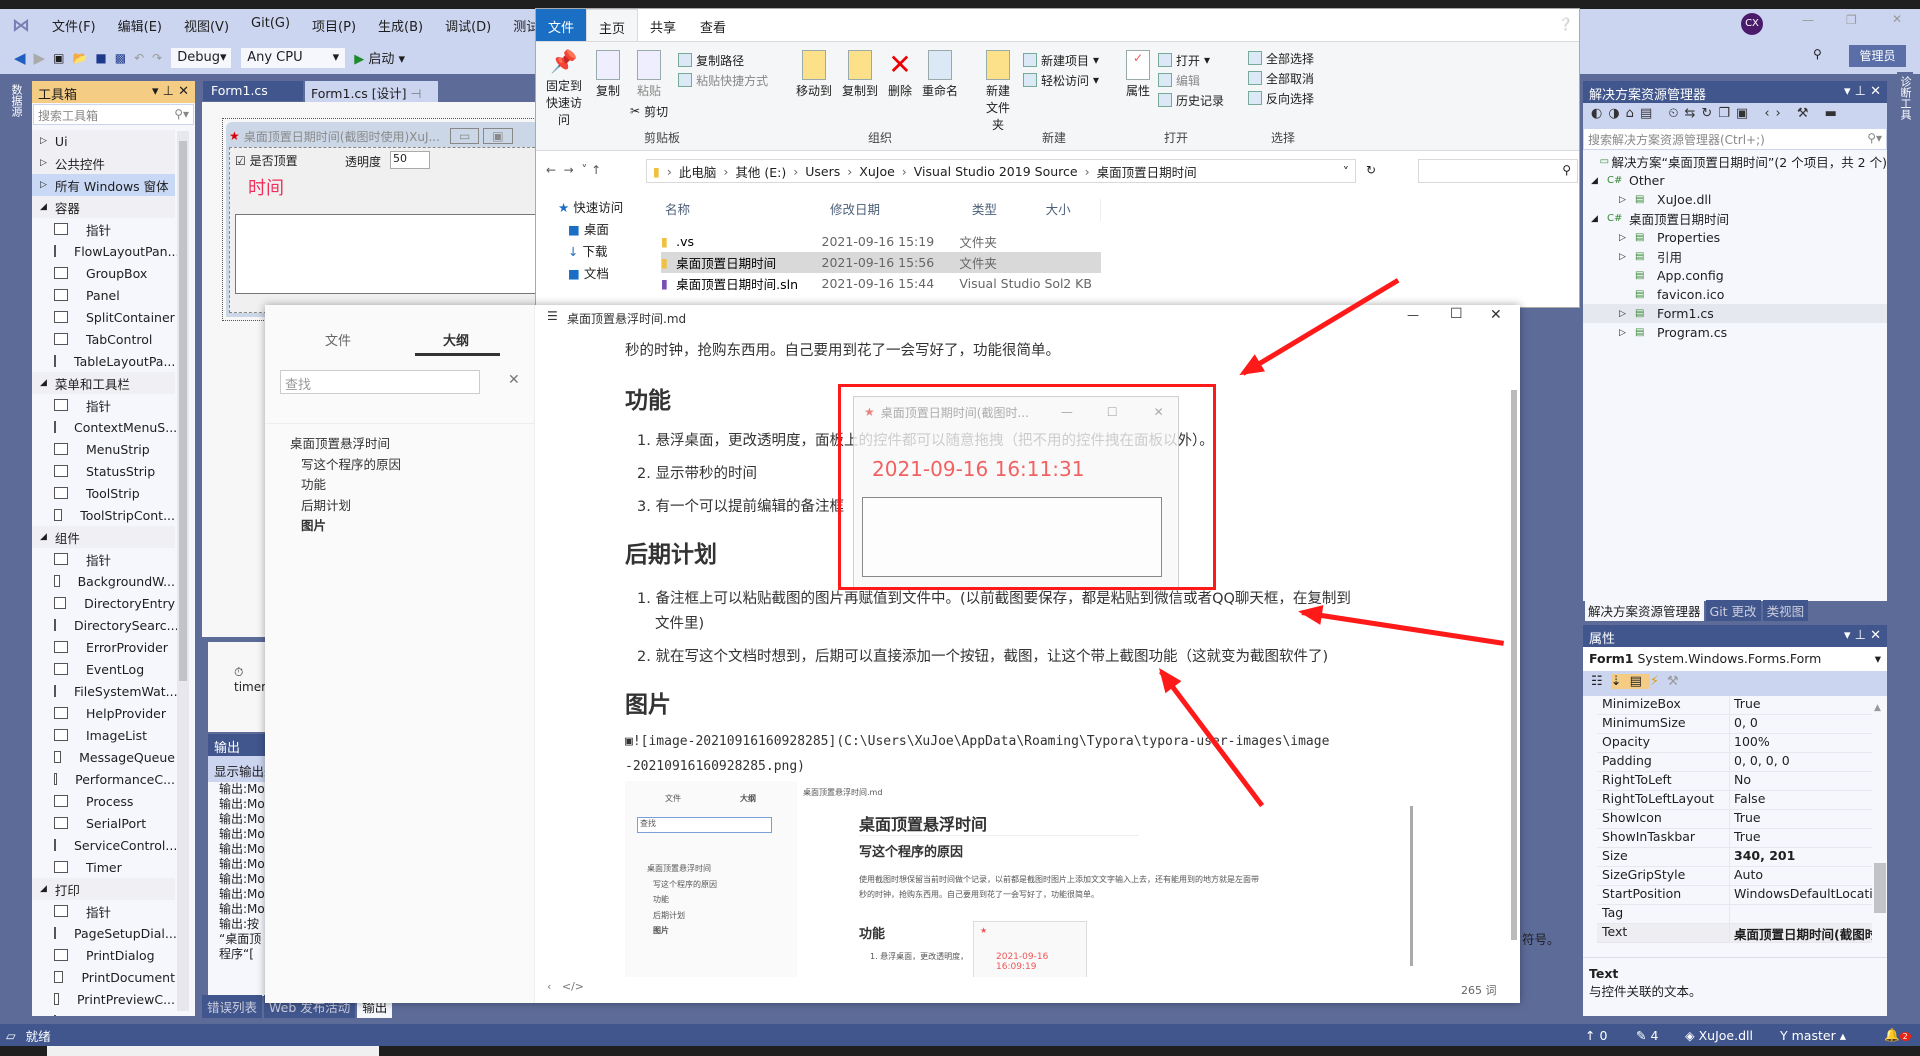 The width and height of the screenshot is (1920, 1056). I want to click on copy-to-button: 复制到, so click(860, 74).